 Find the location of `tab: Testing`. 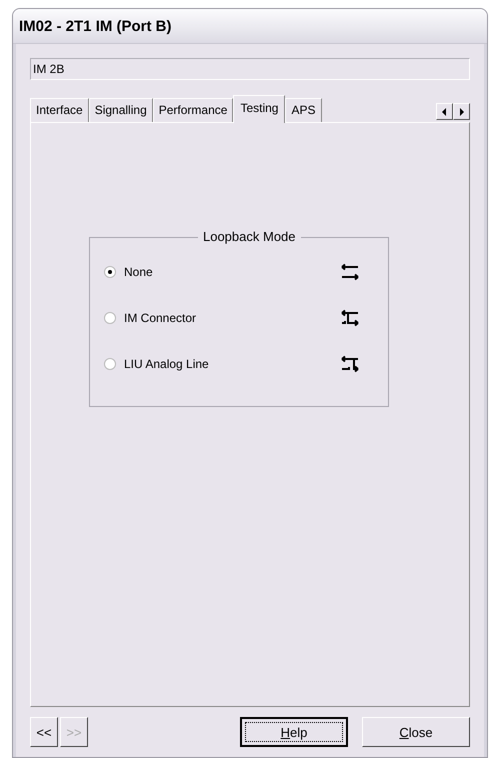

tab: Testing is located at coordinates (259, 109).